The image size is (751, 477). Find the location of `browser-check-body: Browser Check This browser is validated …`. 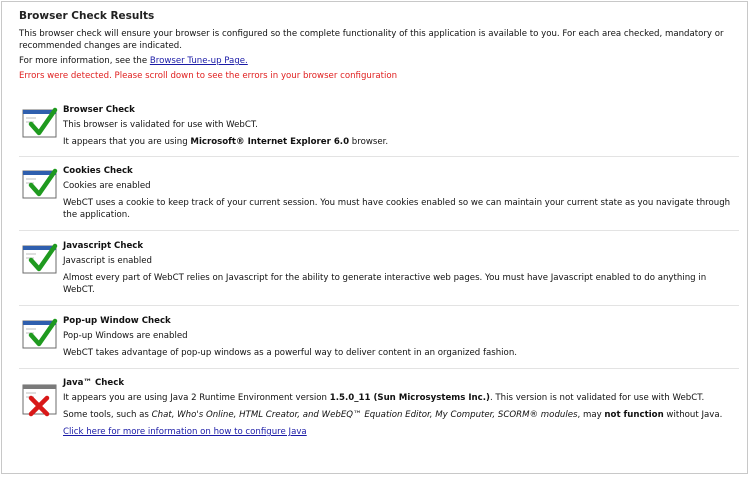

browser-check-body: Browser Check This browser is validated … is located at coordinates (401, 126).